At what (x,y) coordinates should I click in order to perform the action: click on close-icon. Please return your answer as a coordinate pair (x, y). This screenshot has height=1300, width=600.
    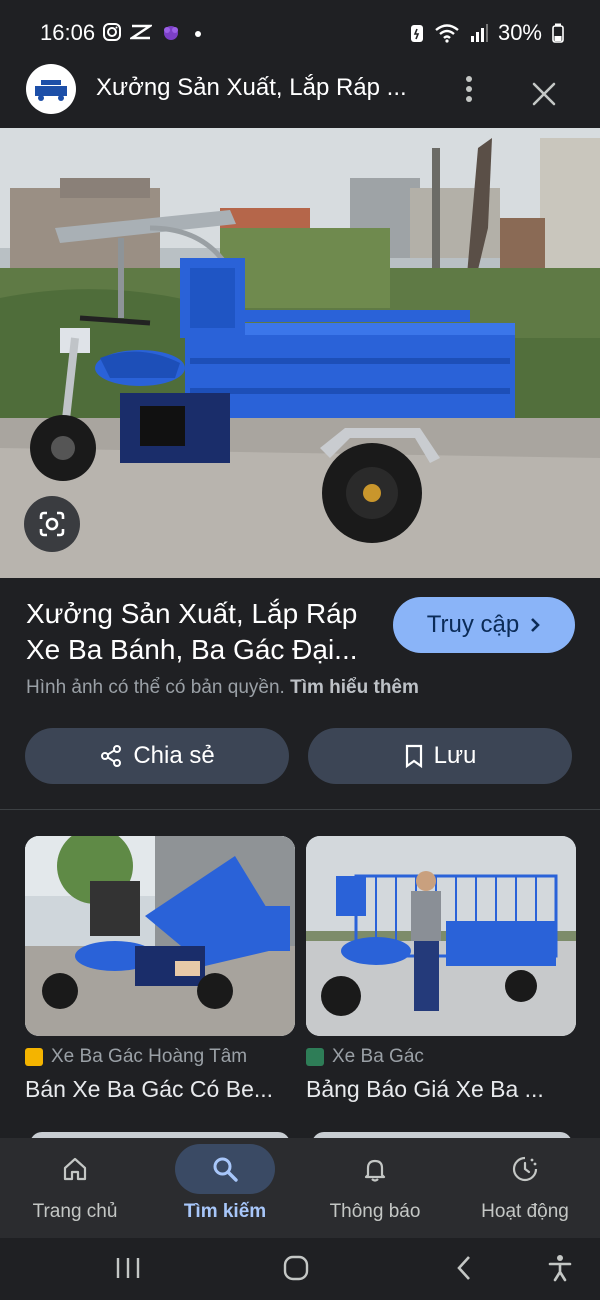
    Looking at the image, I should click on (544, 94).